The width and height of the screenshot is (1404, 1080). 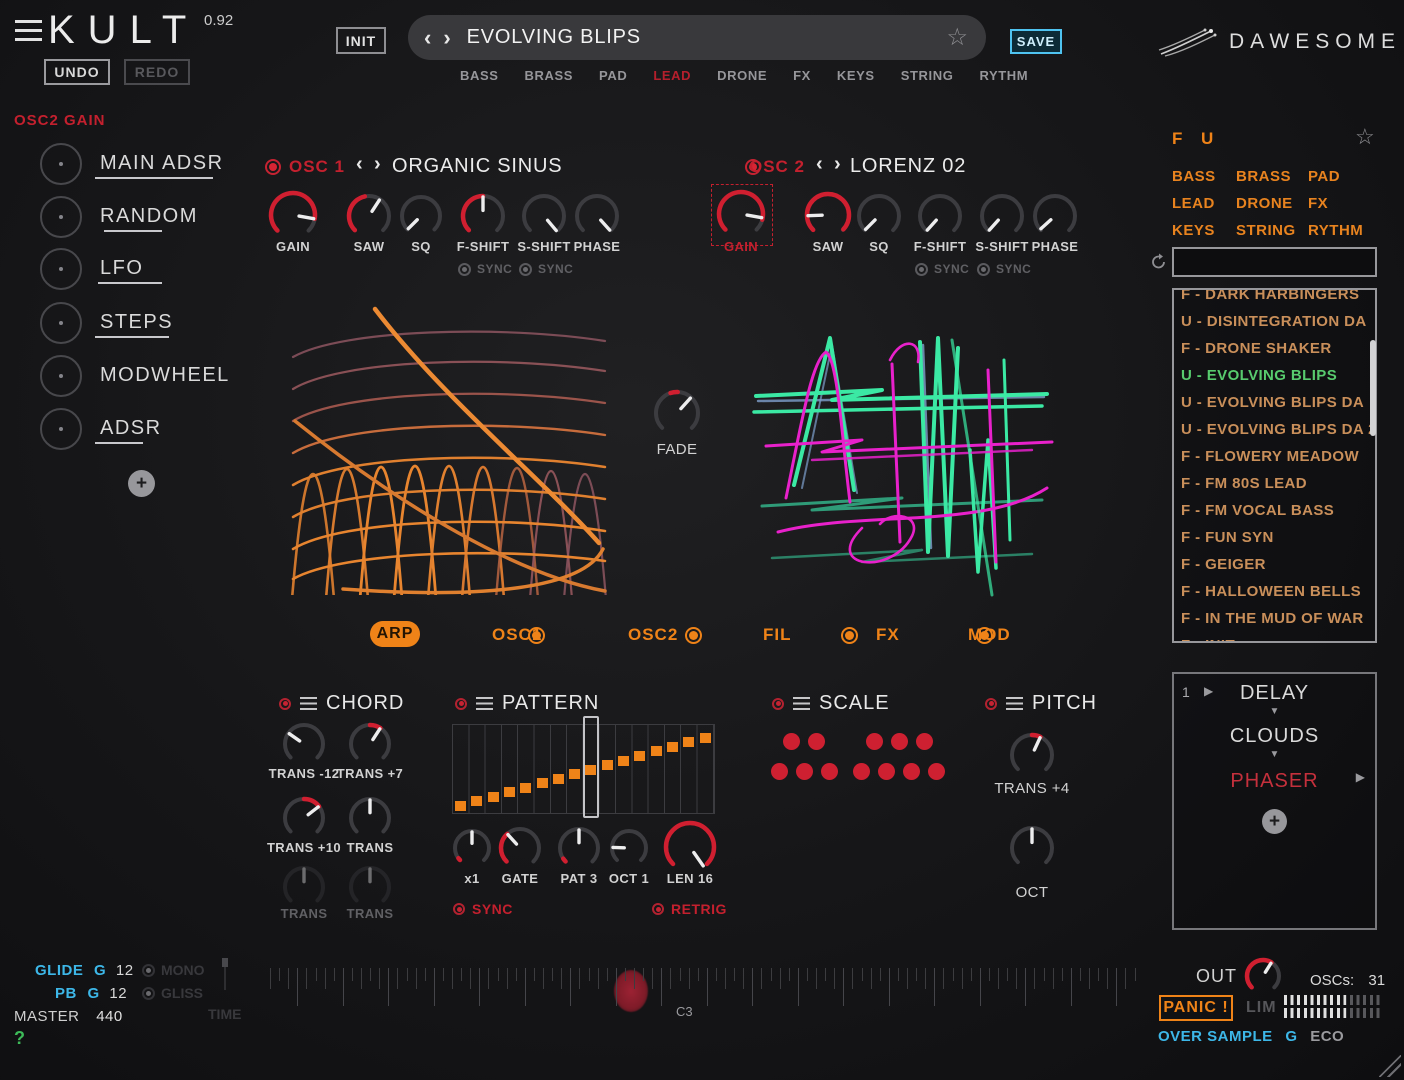 I want to click on mod-slot-lfo: LFO, so click(x=120, y=269).